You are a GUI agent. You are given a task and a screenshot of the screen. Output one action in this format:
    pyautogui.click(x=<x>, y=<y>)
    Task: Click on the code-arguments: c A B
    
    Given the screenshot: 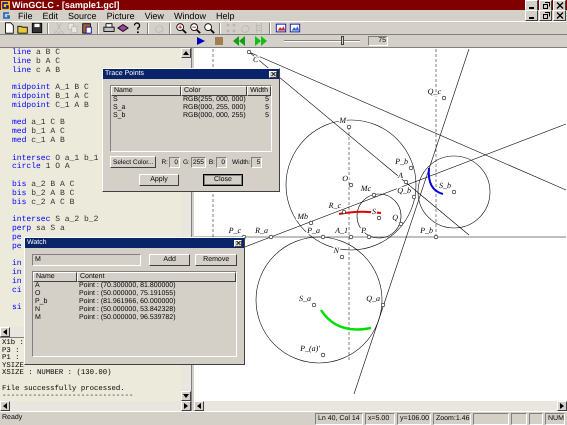 What is the action you would take?
    pyautogui.click(x=48, y=70)
    